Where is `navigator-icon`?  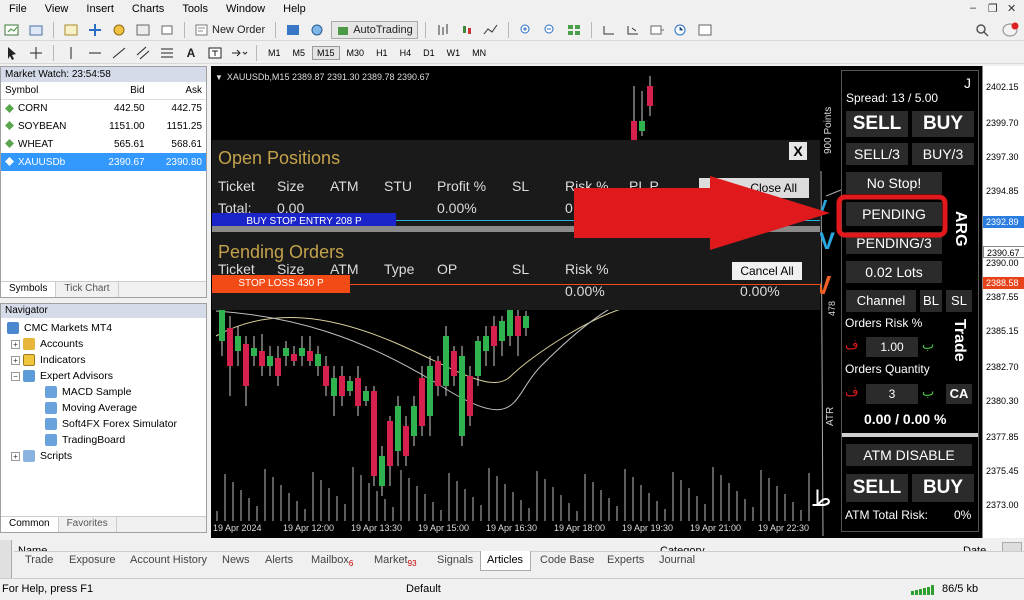
navigator-icon is located at coordinates (119, 30).